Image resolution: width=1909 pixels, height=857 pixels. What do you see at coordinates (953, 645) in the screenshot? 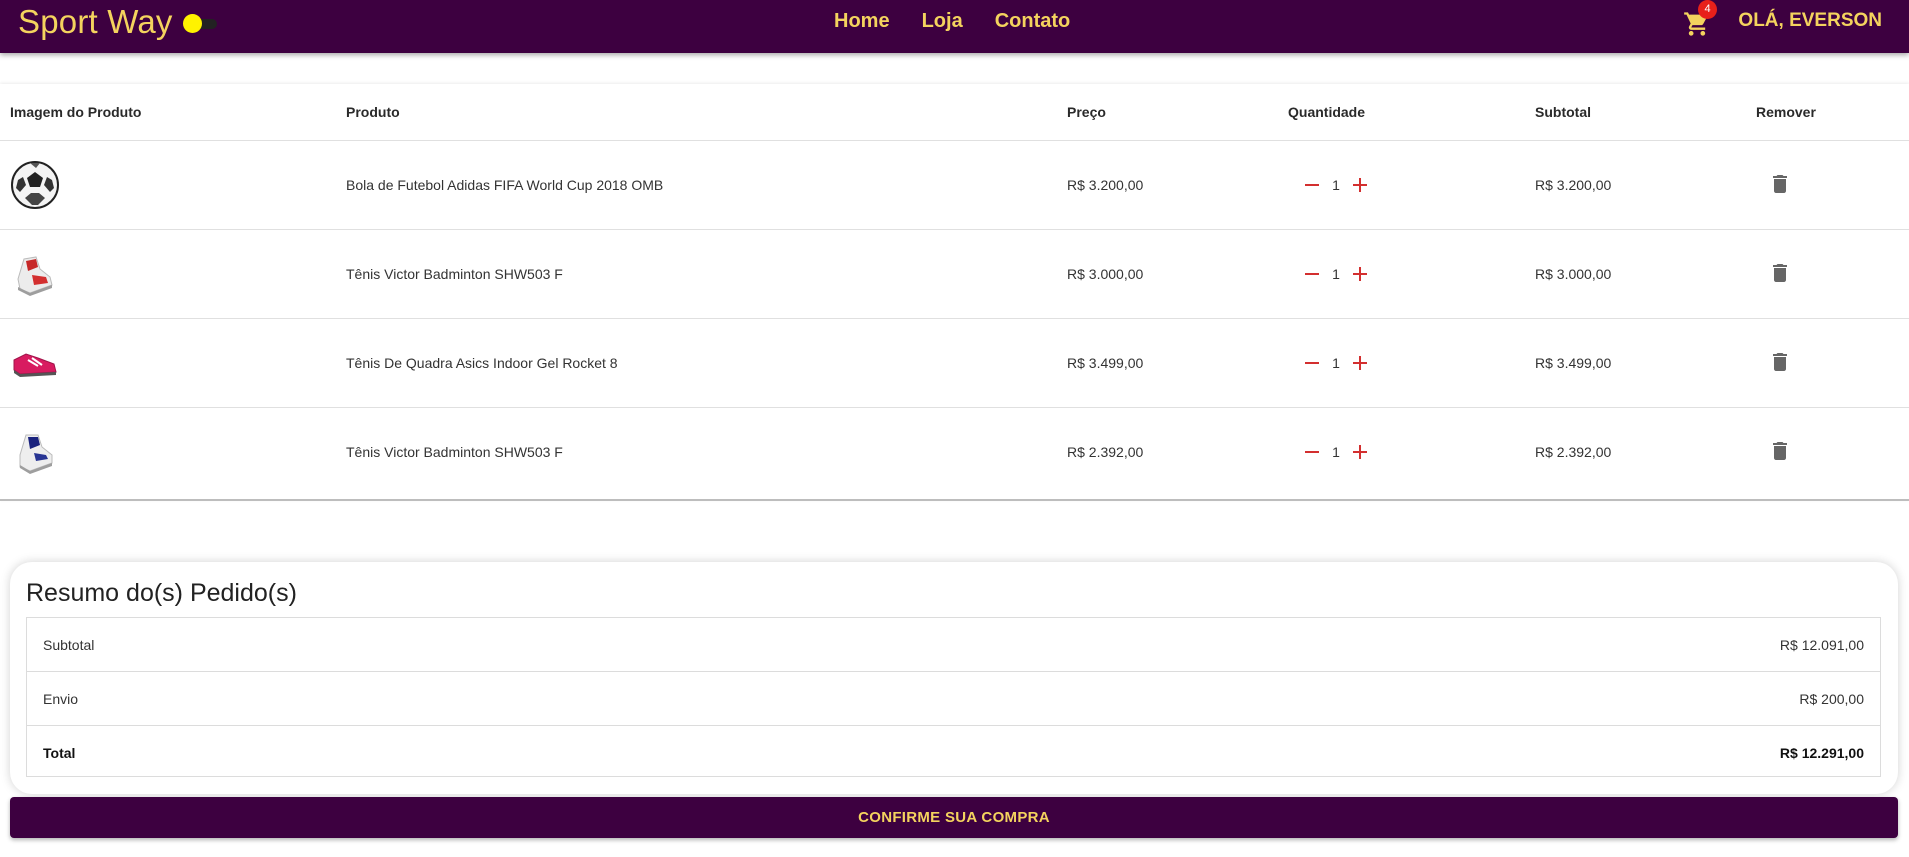
I see `summary-row-subtotal: Subtotal R$ 12.091,00` at bounding box center [953, 645].